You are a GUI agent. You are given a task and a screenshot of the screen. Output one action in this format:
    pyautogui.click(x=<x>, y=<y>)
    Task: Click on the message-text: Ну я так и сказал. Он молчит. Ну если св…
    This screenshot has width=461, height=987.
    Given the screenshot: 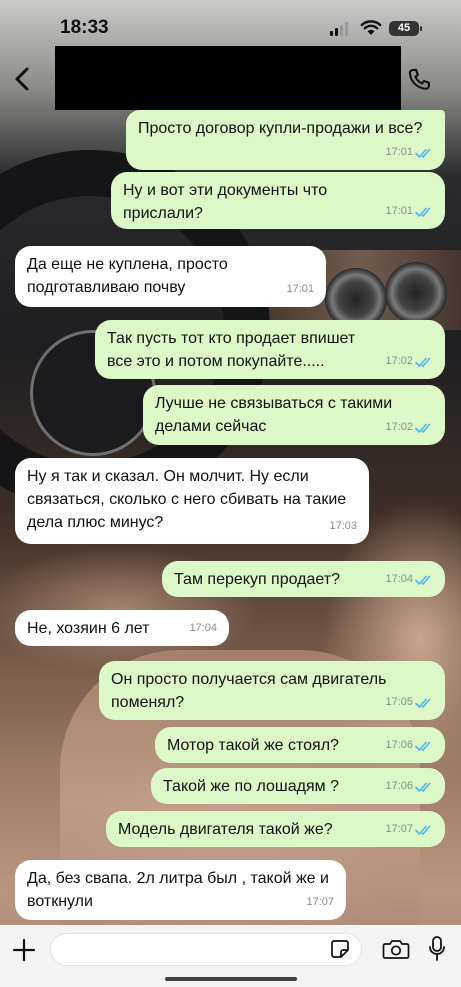 What is the action you would take?
    pyautogui.click(x=187, y=499)
    